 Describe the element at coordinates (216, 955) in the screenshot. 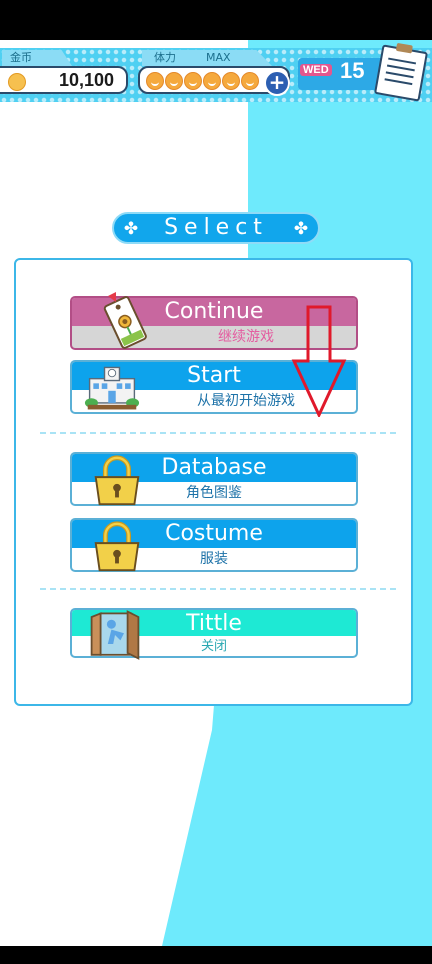

I see `navigation-bar` at that location.